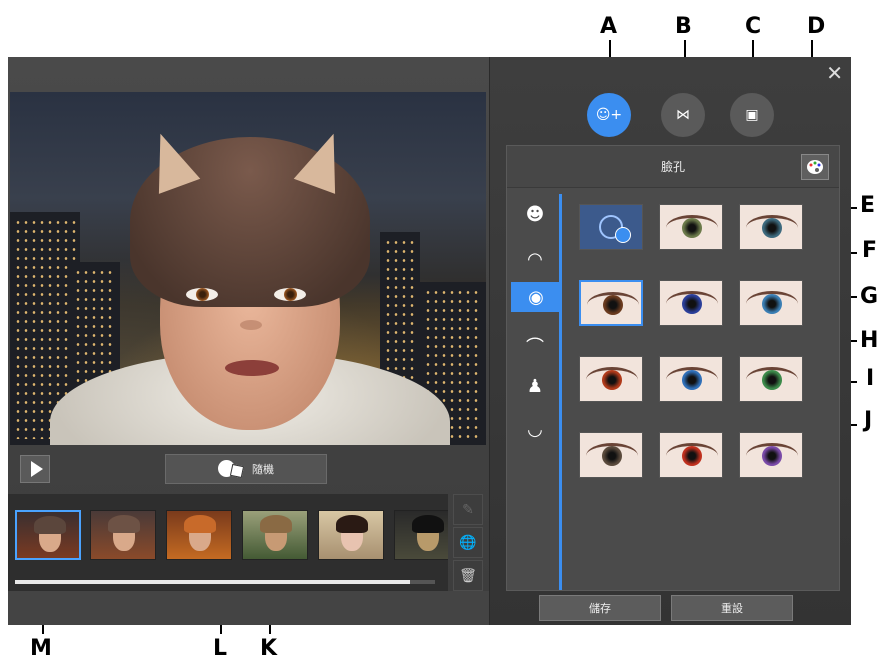 The image size is (888, 660). Describe the element at coordinates (535, 386) in the screenshot. I see `nose-icon: ♟` at that location.